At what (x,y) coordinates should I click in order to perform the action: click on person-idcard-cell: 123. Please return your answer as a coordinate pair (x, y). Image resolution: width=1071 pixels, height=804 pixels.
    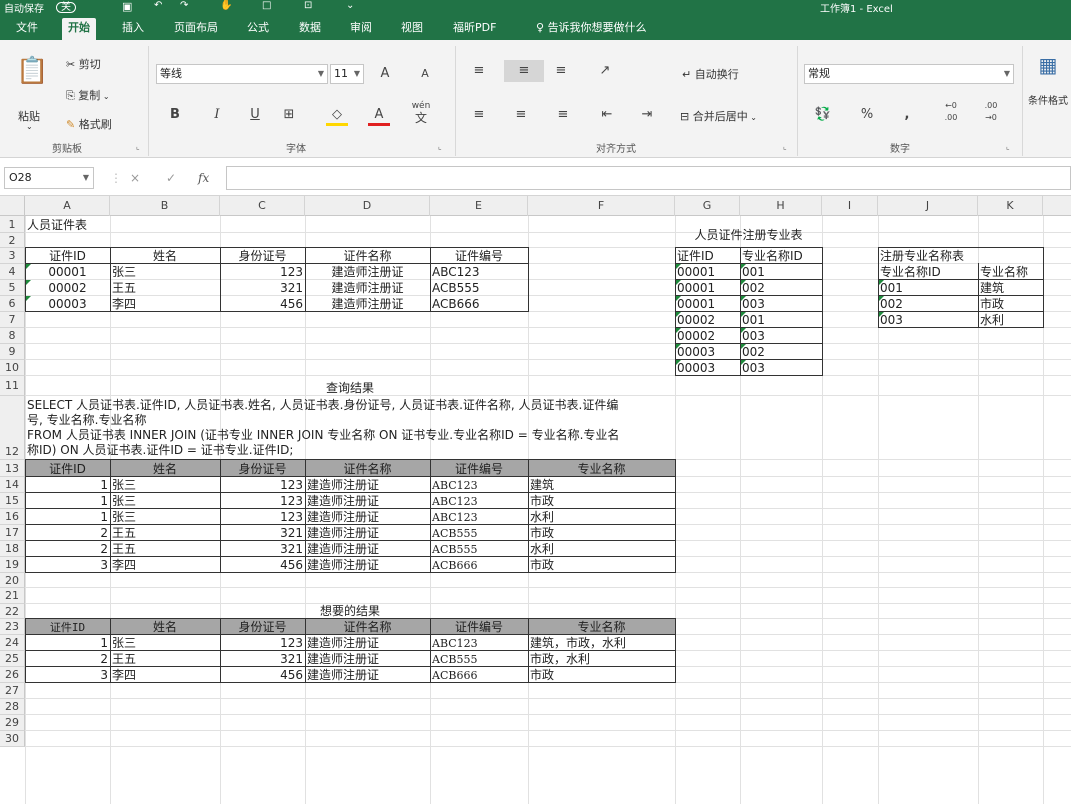
    Looking at the image, I should click on (262, 272).